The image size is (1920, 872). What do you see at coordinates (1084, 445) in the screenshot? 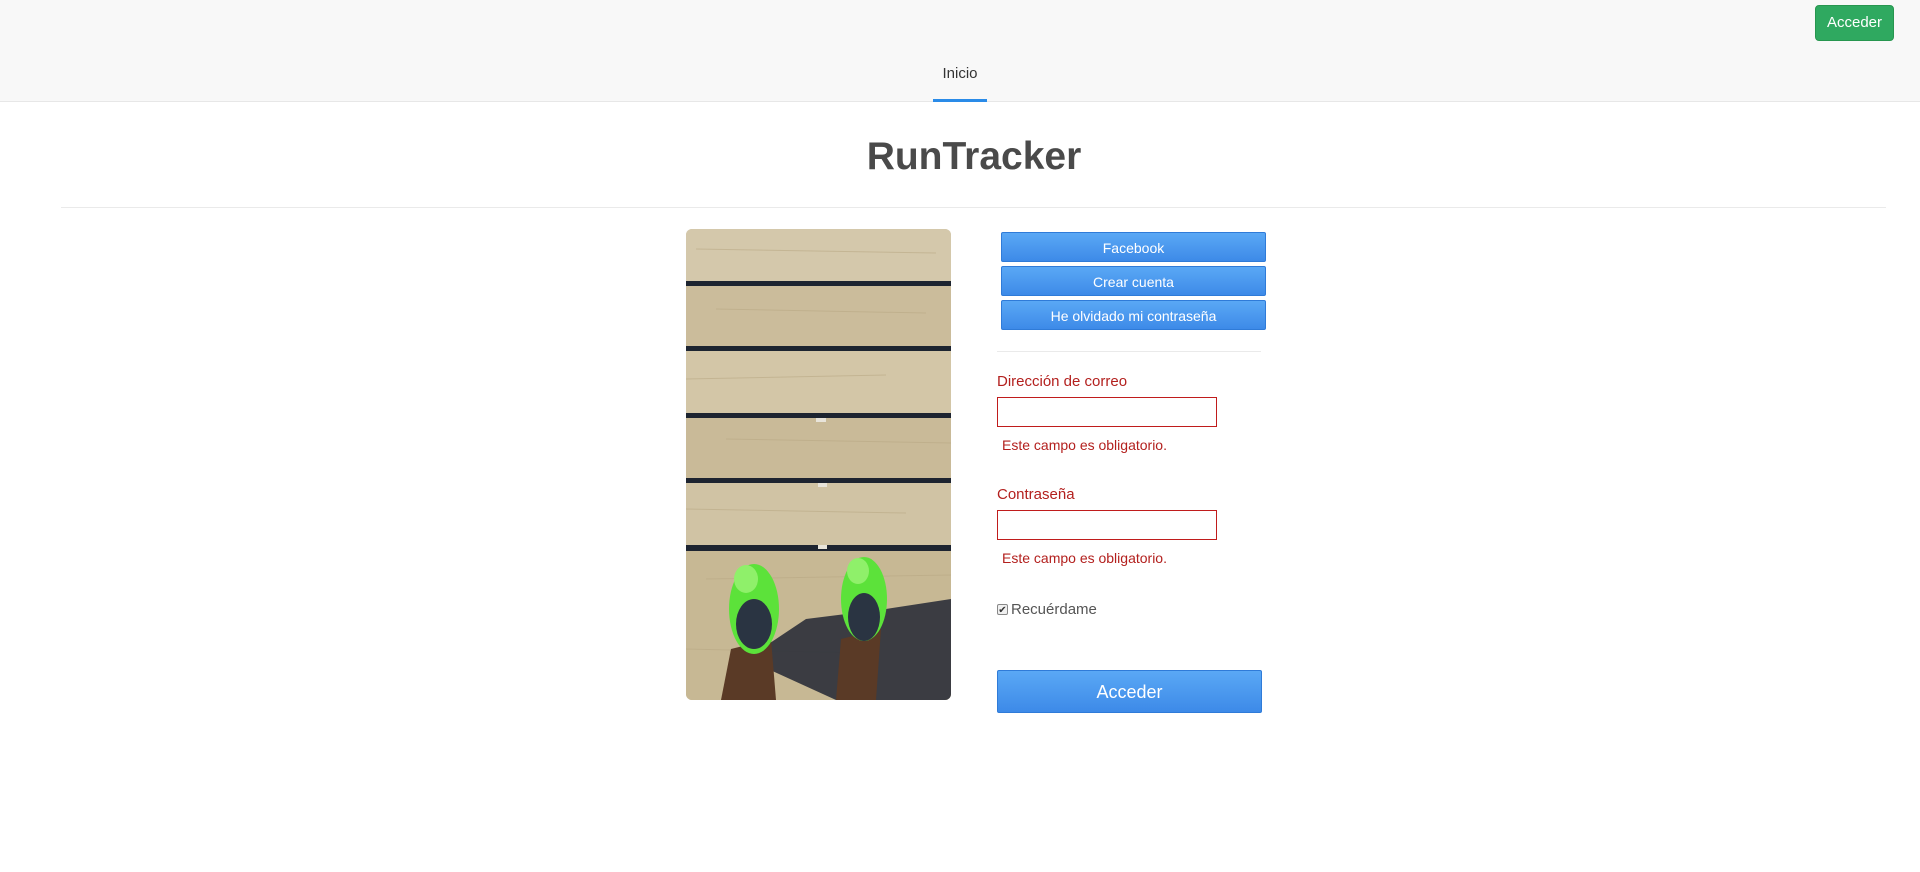
I see `email-error-text: Este campo es obligatorio.` at bounding box center [1084, 445].